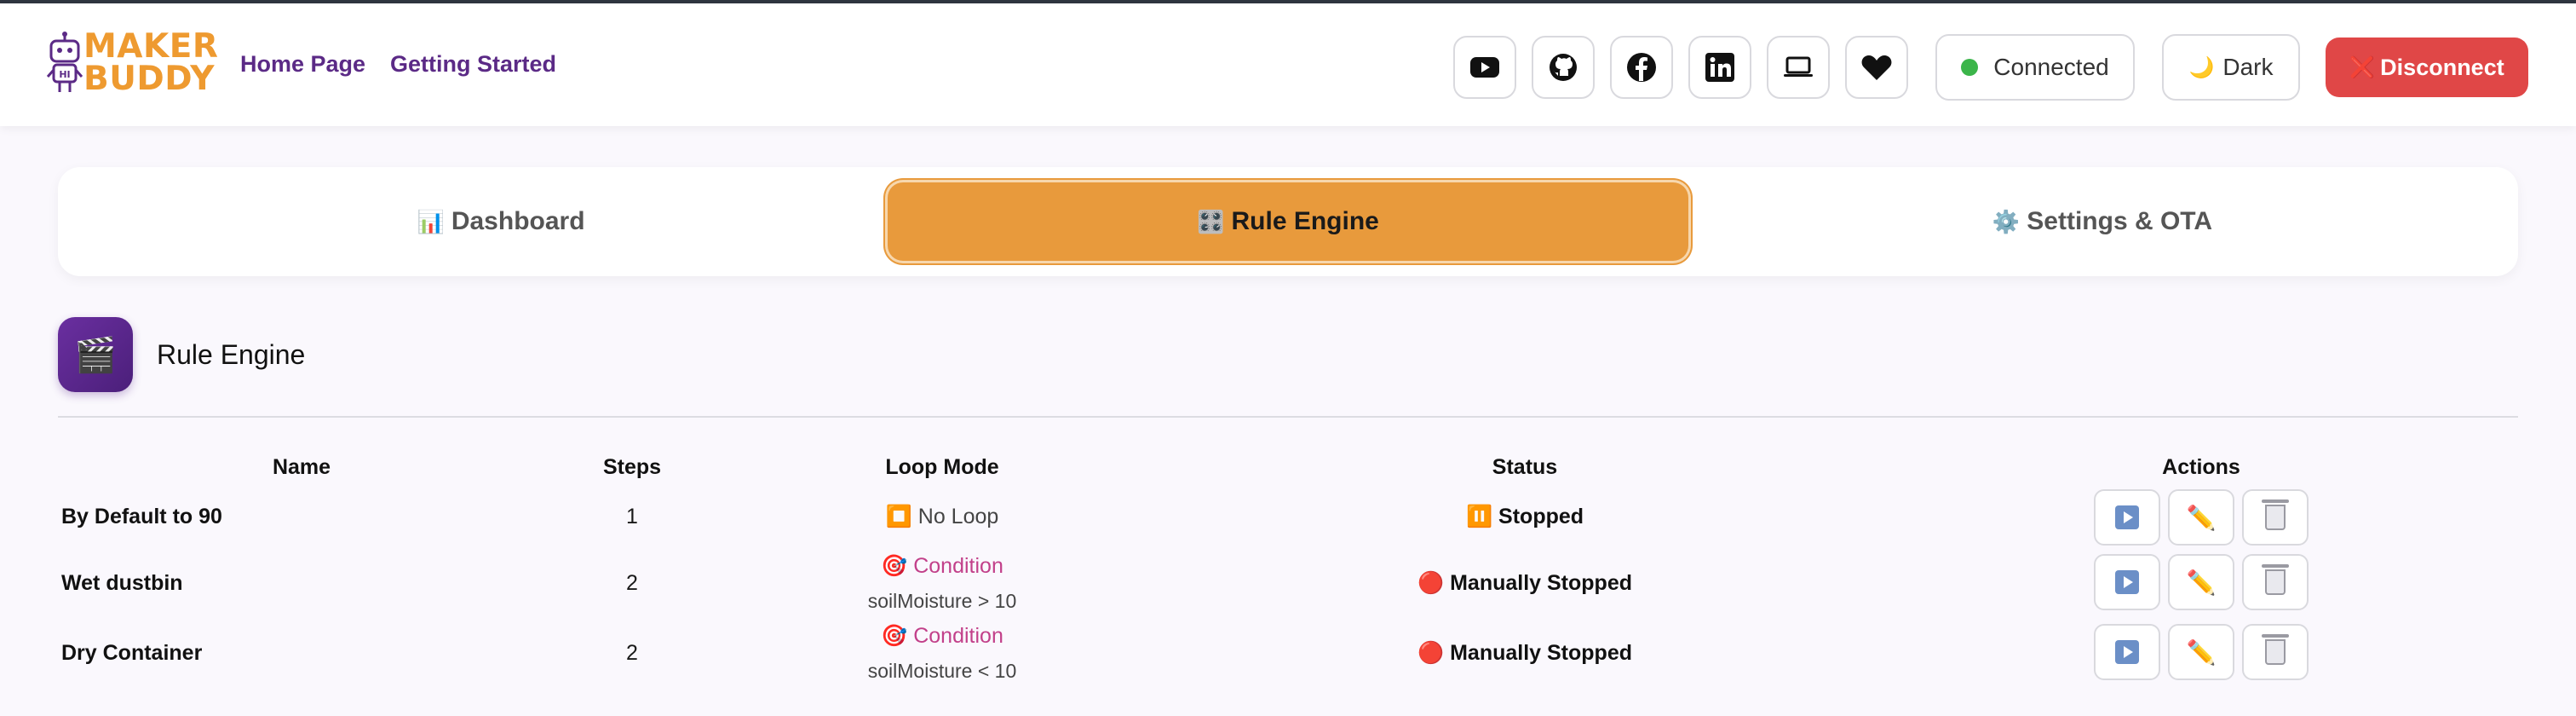 Image resolution: width=2576 pixels, height=716 pixels. What do you see at coordinates (942, 601) in the screenshot?
I see `loop-condition-detail: soilMoisture > 10` at bounding box center [942, 601].